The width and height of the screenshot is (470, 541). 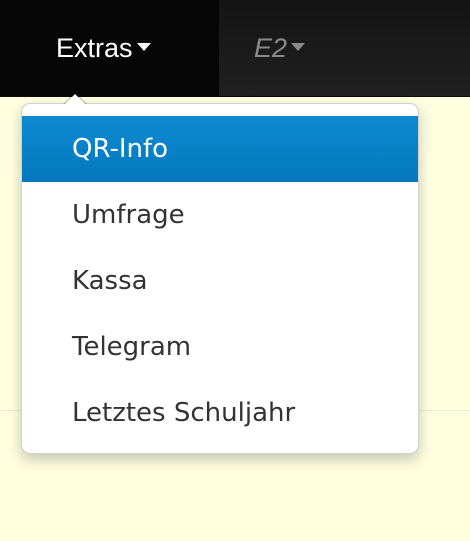 I want to click on dropdown-arrow, so click(x=75, y=99).